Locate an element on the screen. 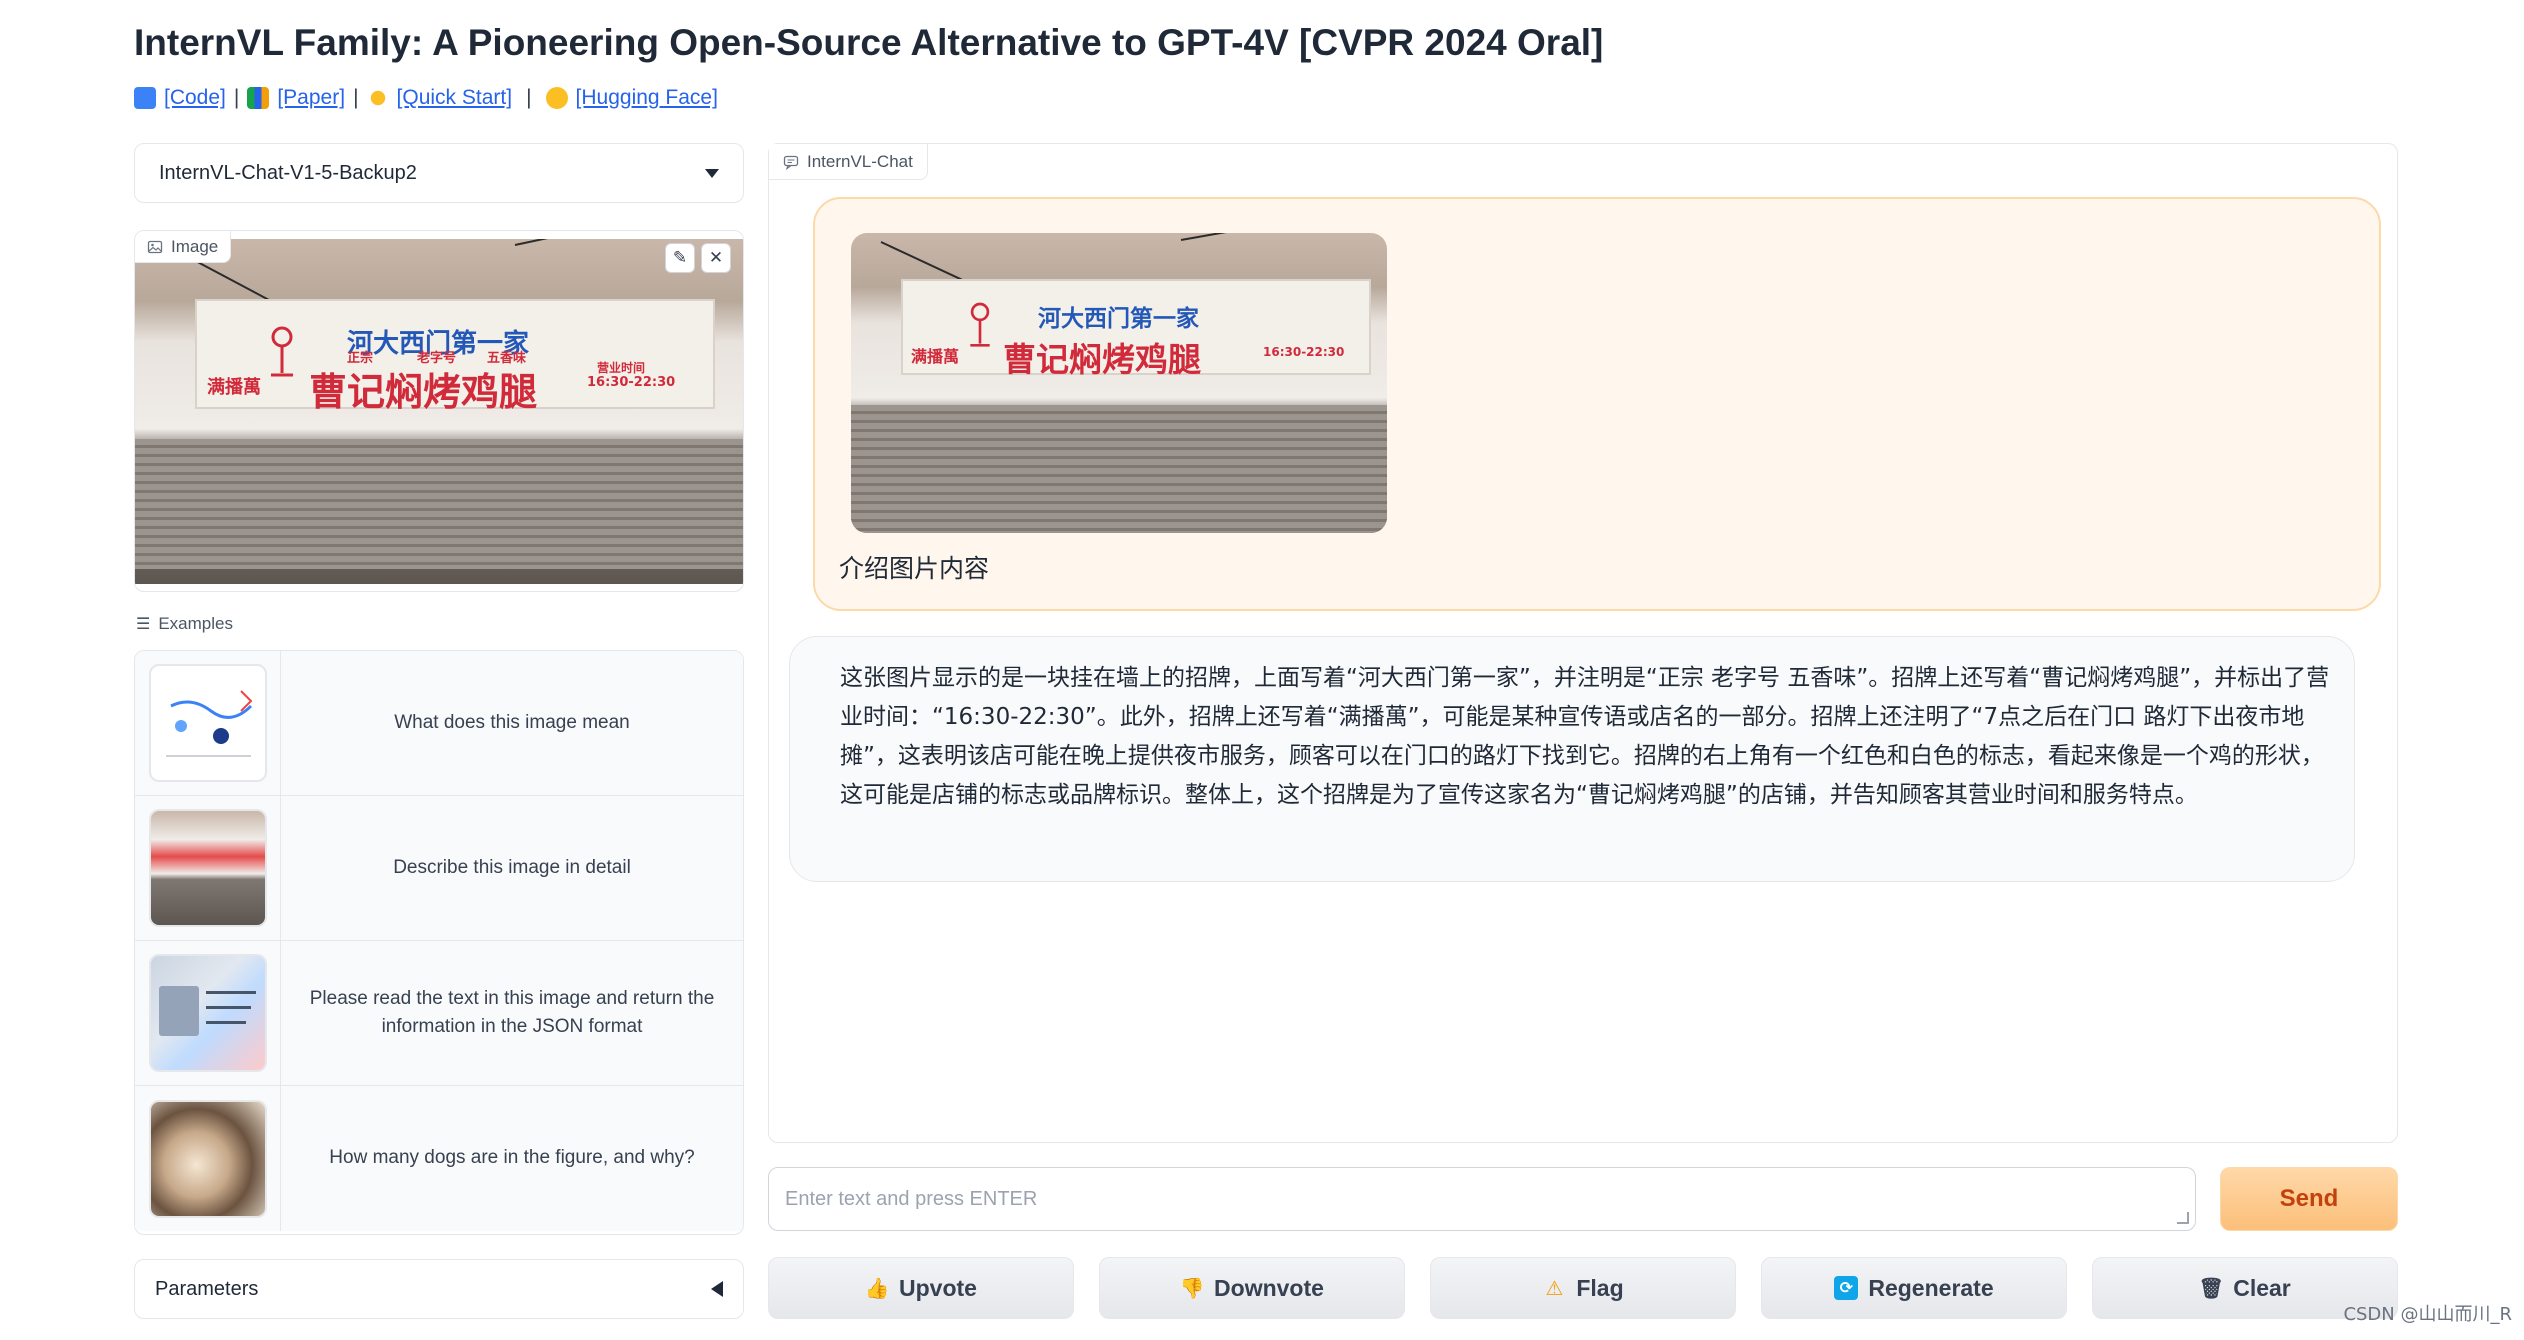 The image size is (2524, 1340). example-text: Describe this image in detail is located at coordinates (512, 867).